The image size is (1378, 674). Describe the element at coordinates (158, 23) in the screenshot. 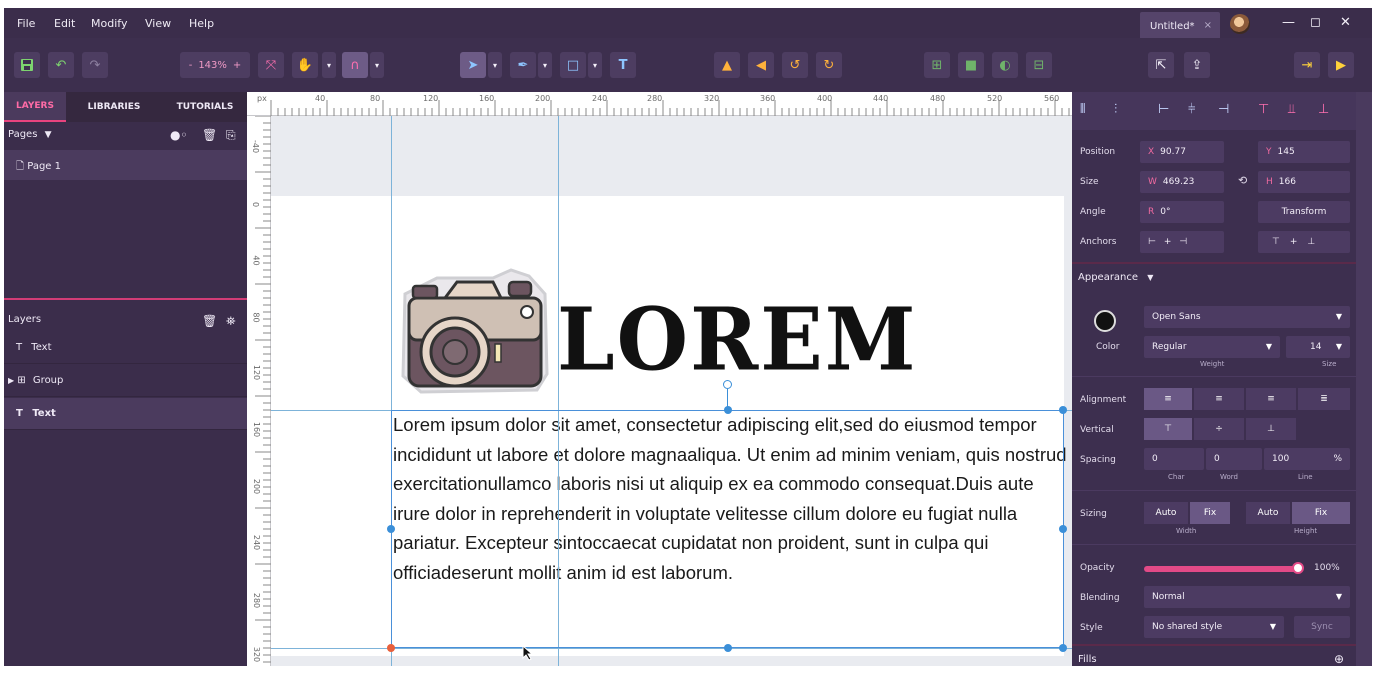

I see `menu-view: View` at that location.